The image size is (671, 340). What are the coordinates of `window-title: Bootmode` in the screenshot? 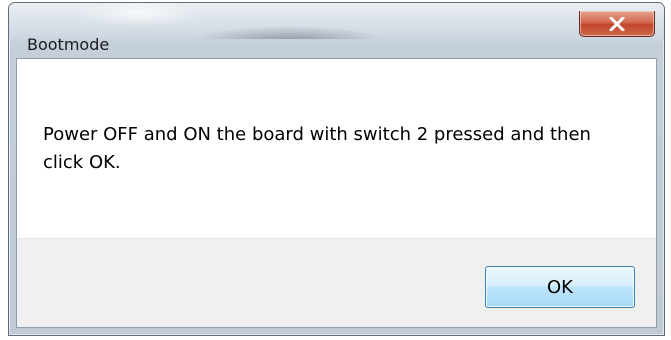 It's located at (68, 44).